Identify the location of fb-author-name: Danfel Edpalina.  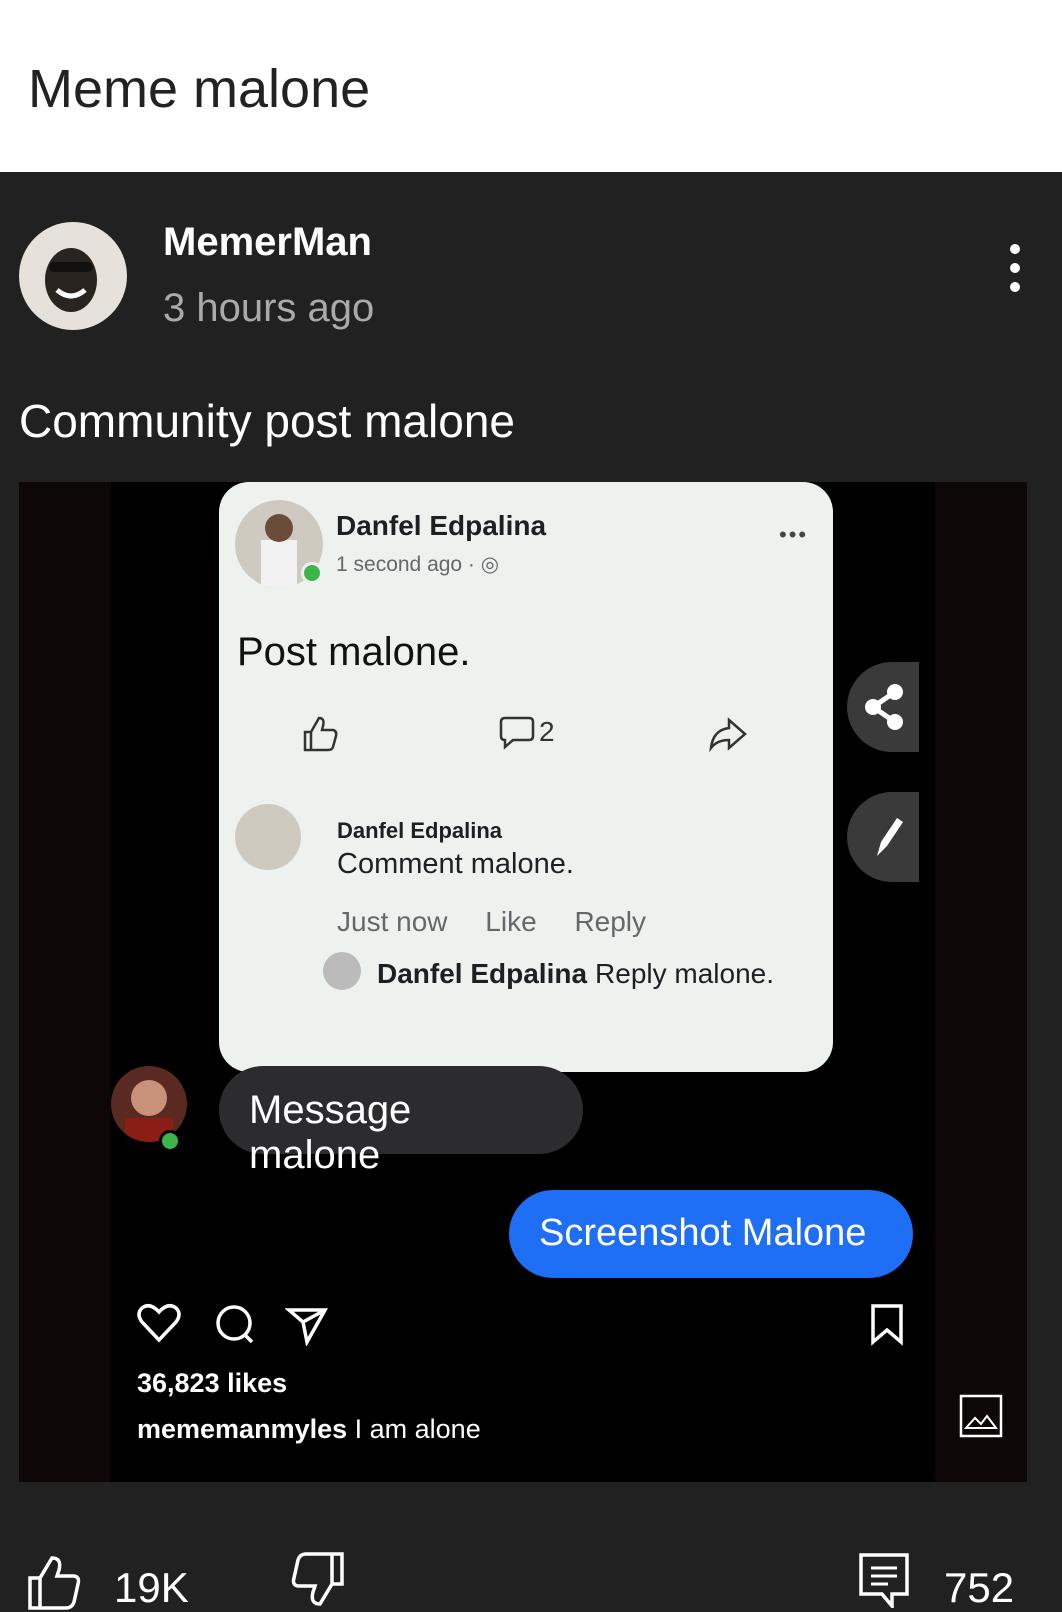
(441, 525).